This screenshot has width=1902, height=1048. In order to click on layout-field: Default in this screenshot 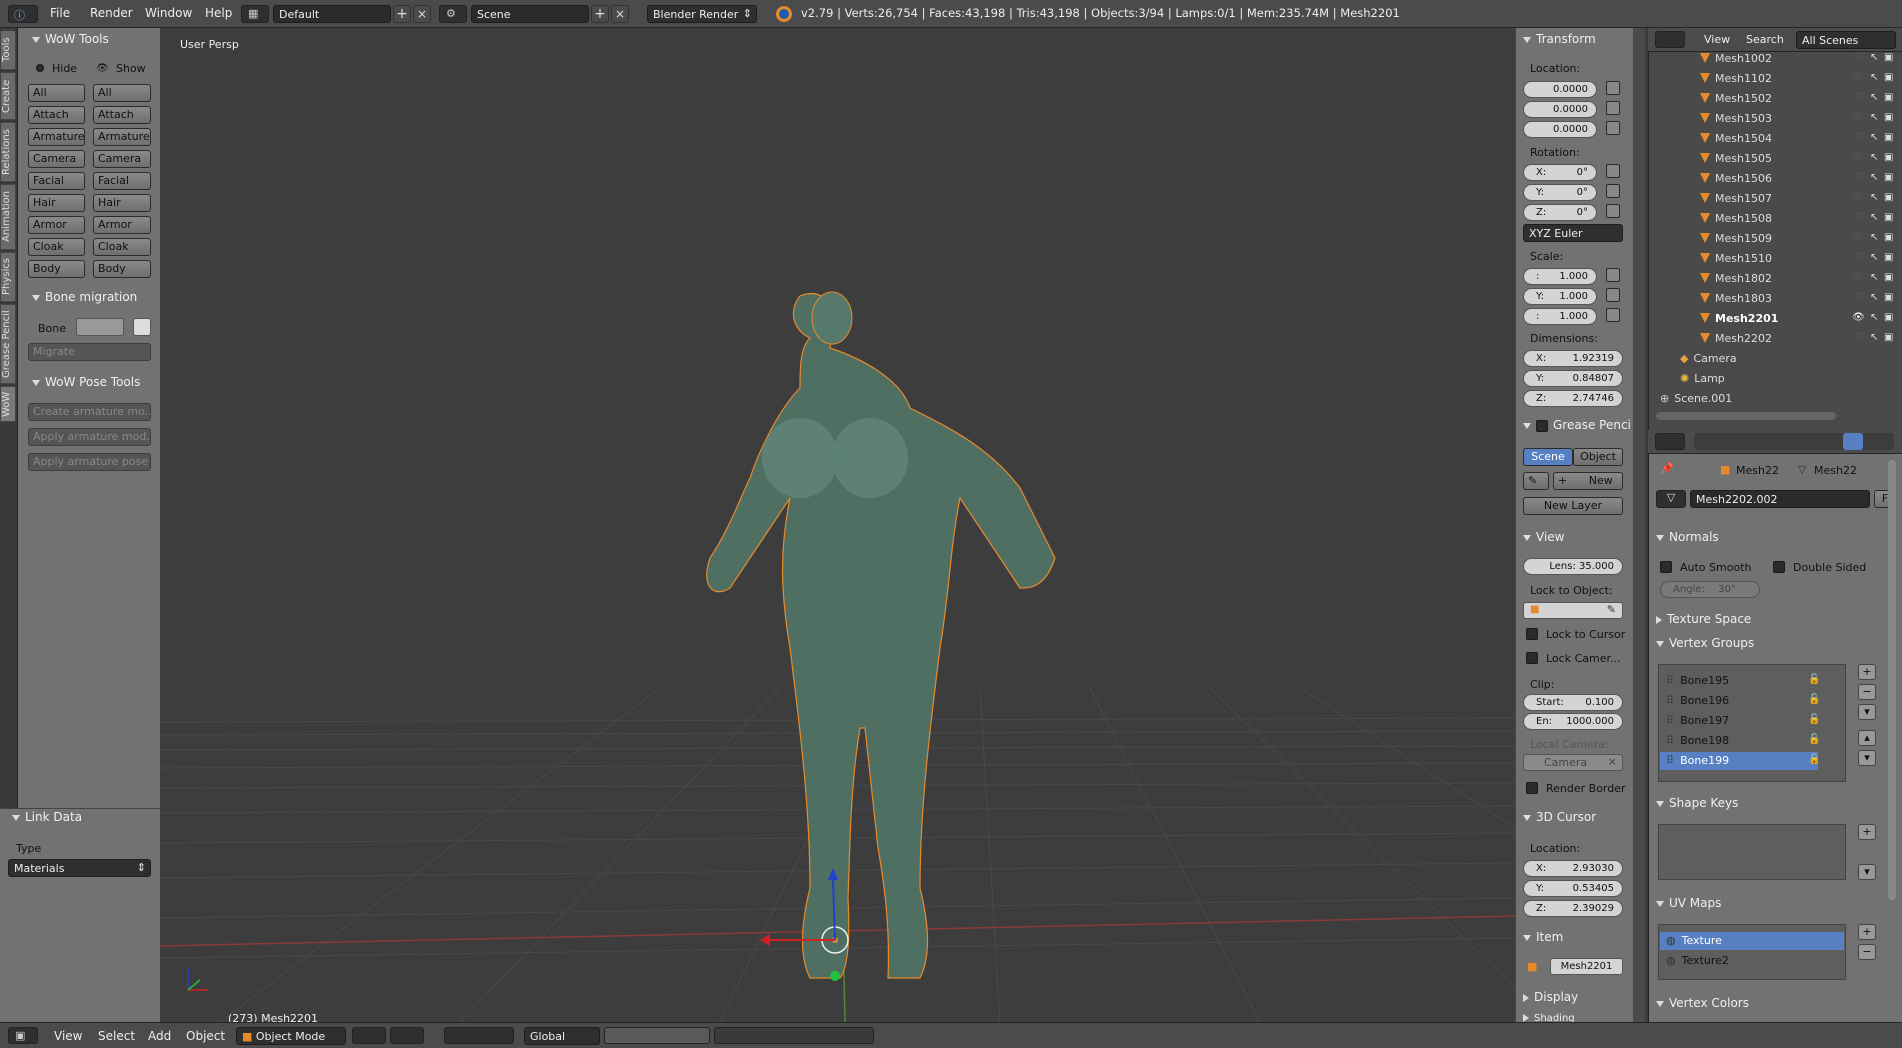, I will do `click(332, 14)`.